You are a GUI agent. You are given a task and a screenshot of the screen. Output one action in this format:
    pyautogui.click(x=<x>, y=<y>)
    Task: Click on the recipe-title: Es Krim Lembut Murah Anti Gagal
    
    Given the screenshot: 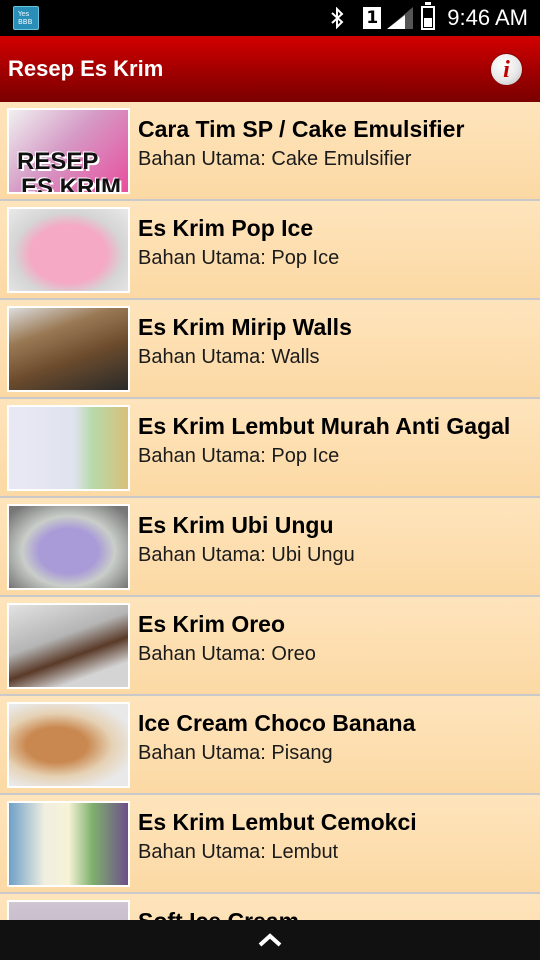 What is the action you would take?
    pyautogui.click(x=324, y=426)
    